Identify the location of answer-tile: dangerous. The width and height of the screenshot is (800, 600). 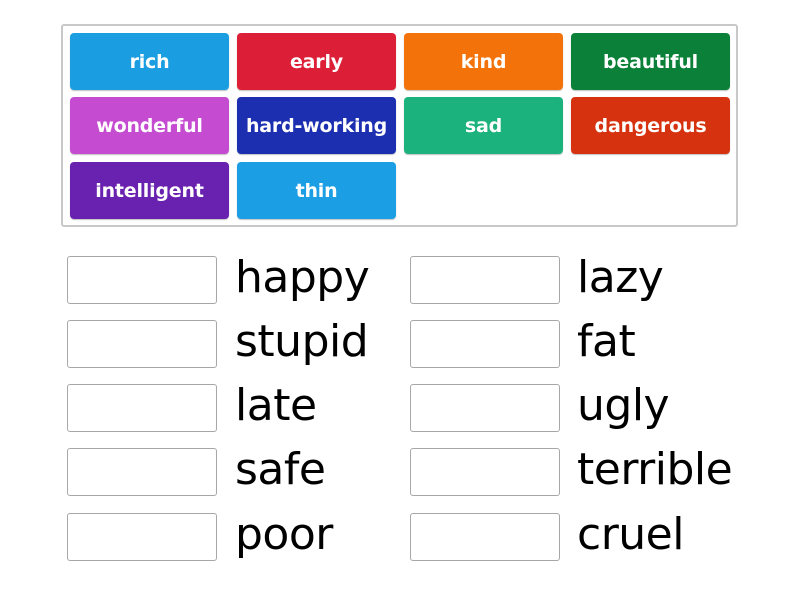
(650, 125).